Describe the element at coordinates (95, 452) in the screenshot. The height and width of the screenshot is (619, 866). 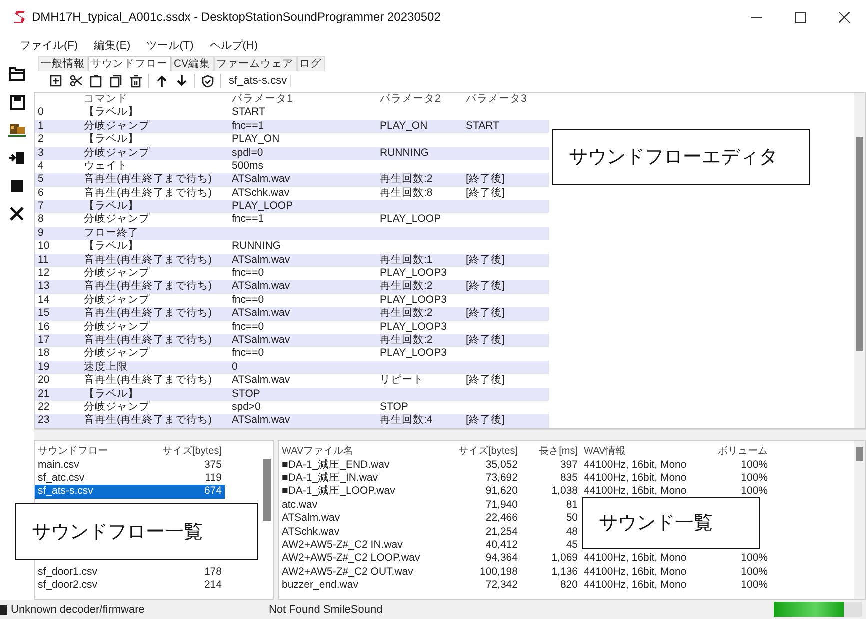
I see `column-header: サウンドフロー` at that location.